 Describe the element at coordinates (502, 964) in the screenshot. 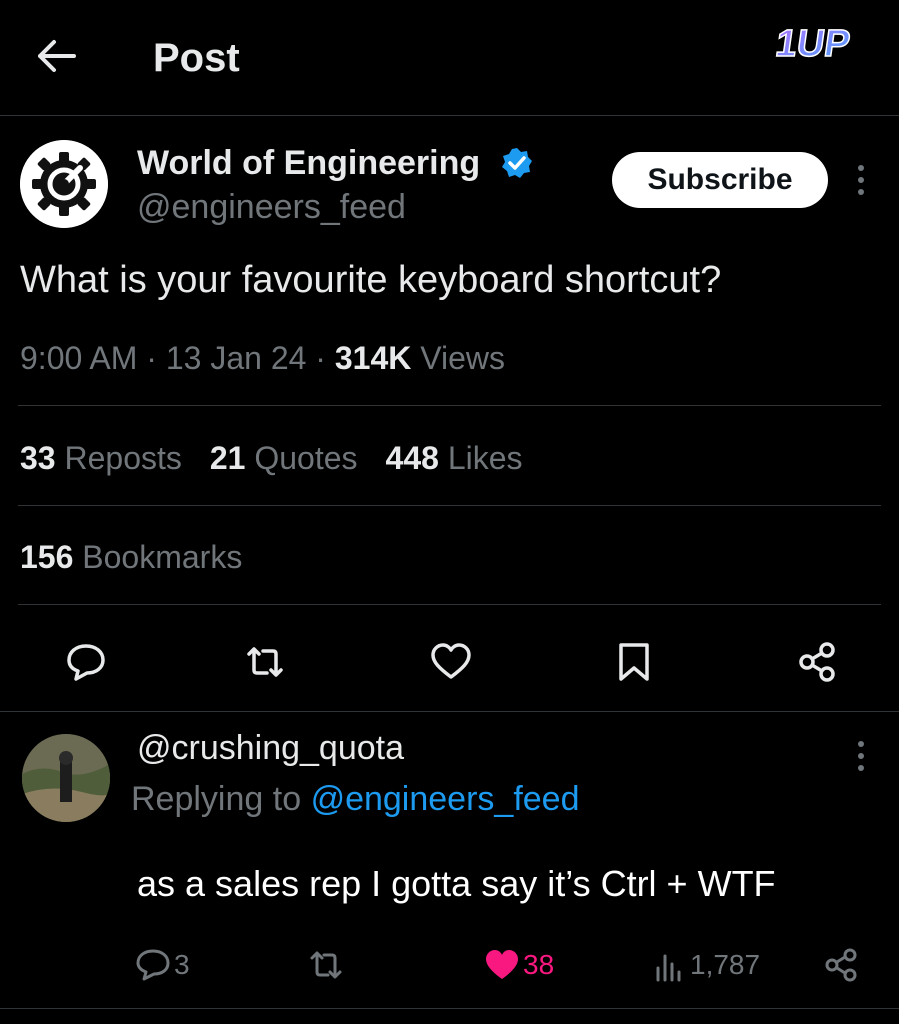

I see `heart-filled-icon` at that location.